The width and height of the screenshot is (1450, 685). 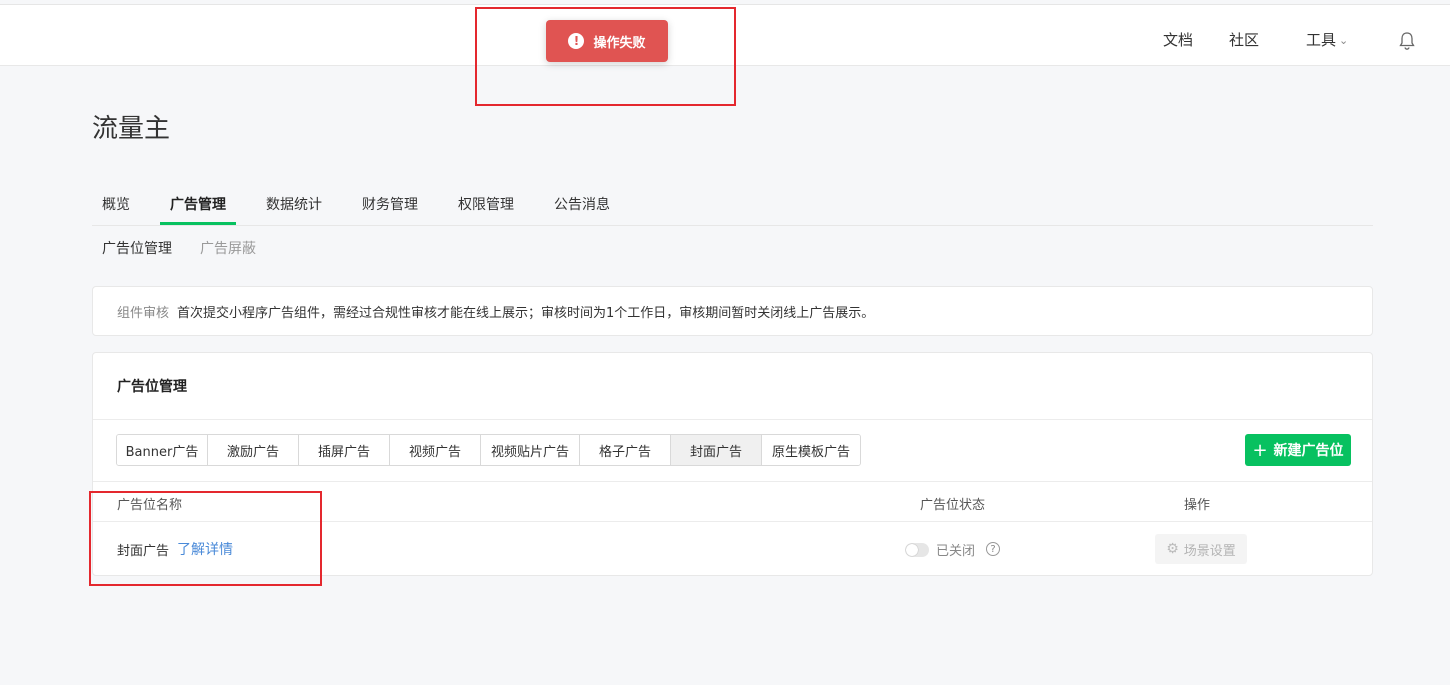 I want to click on plus-icon: +, so click(x=1260, y=450).